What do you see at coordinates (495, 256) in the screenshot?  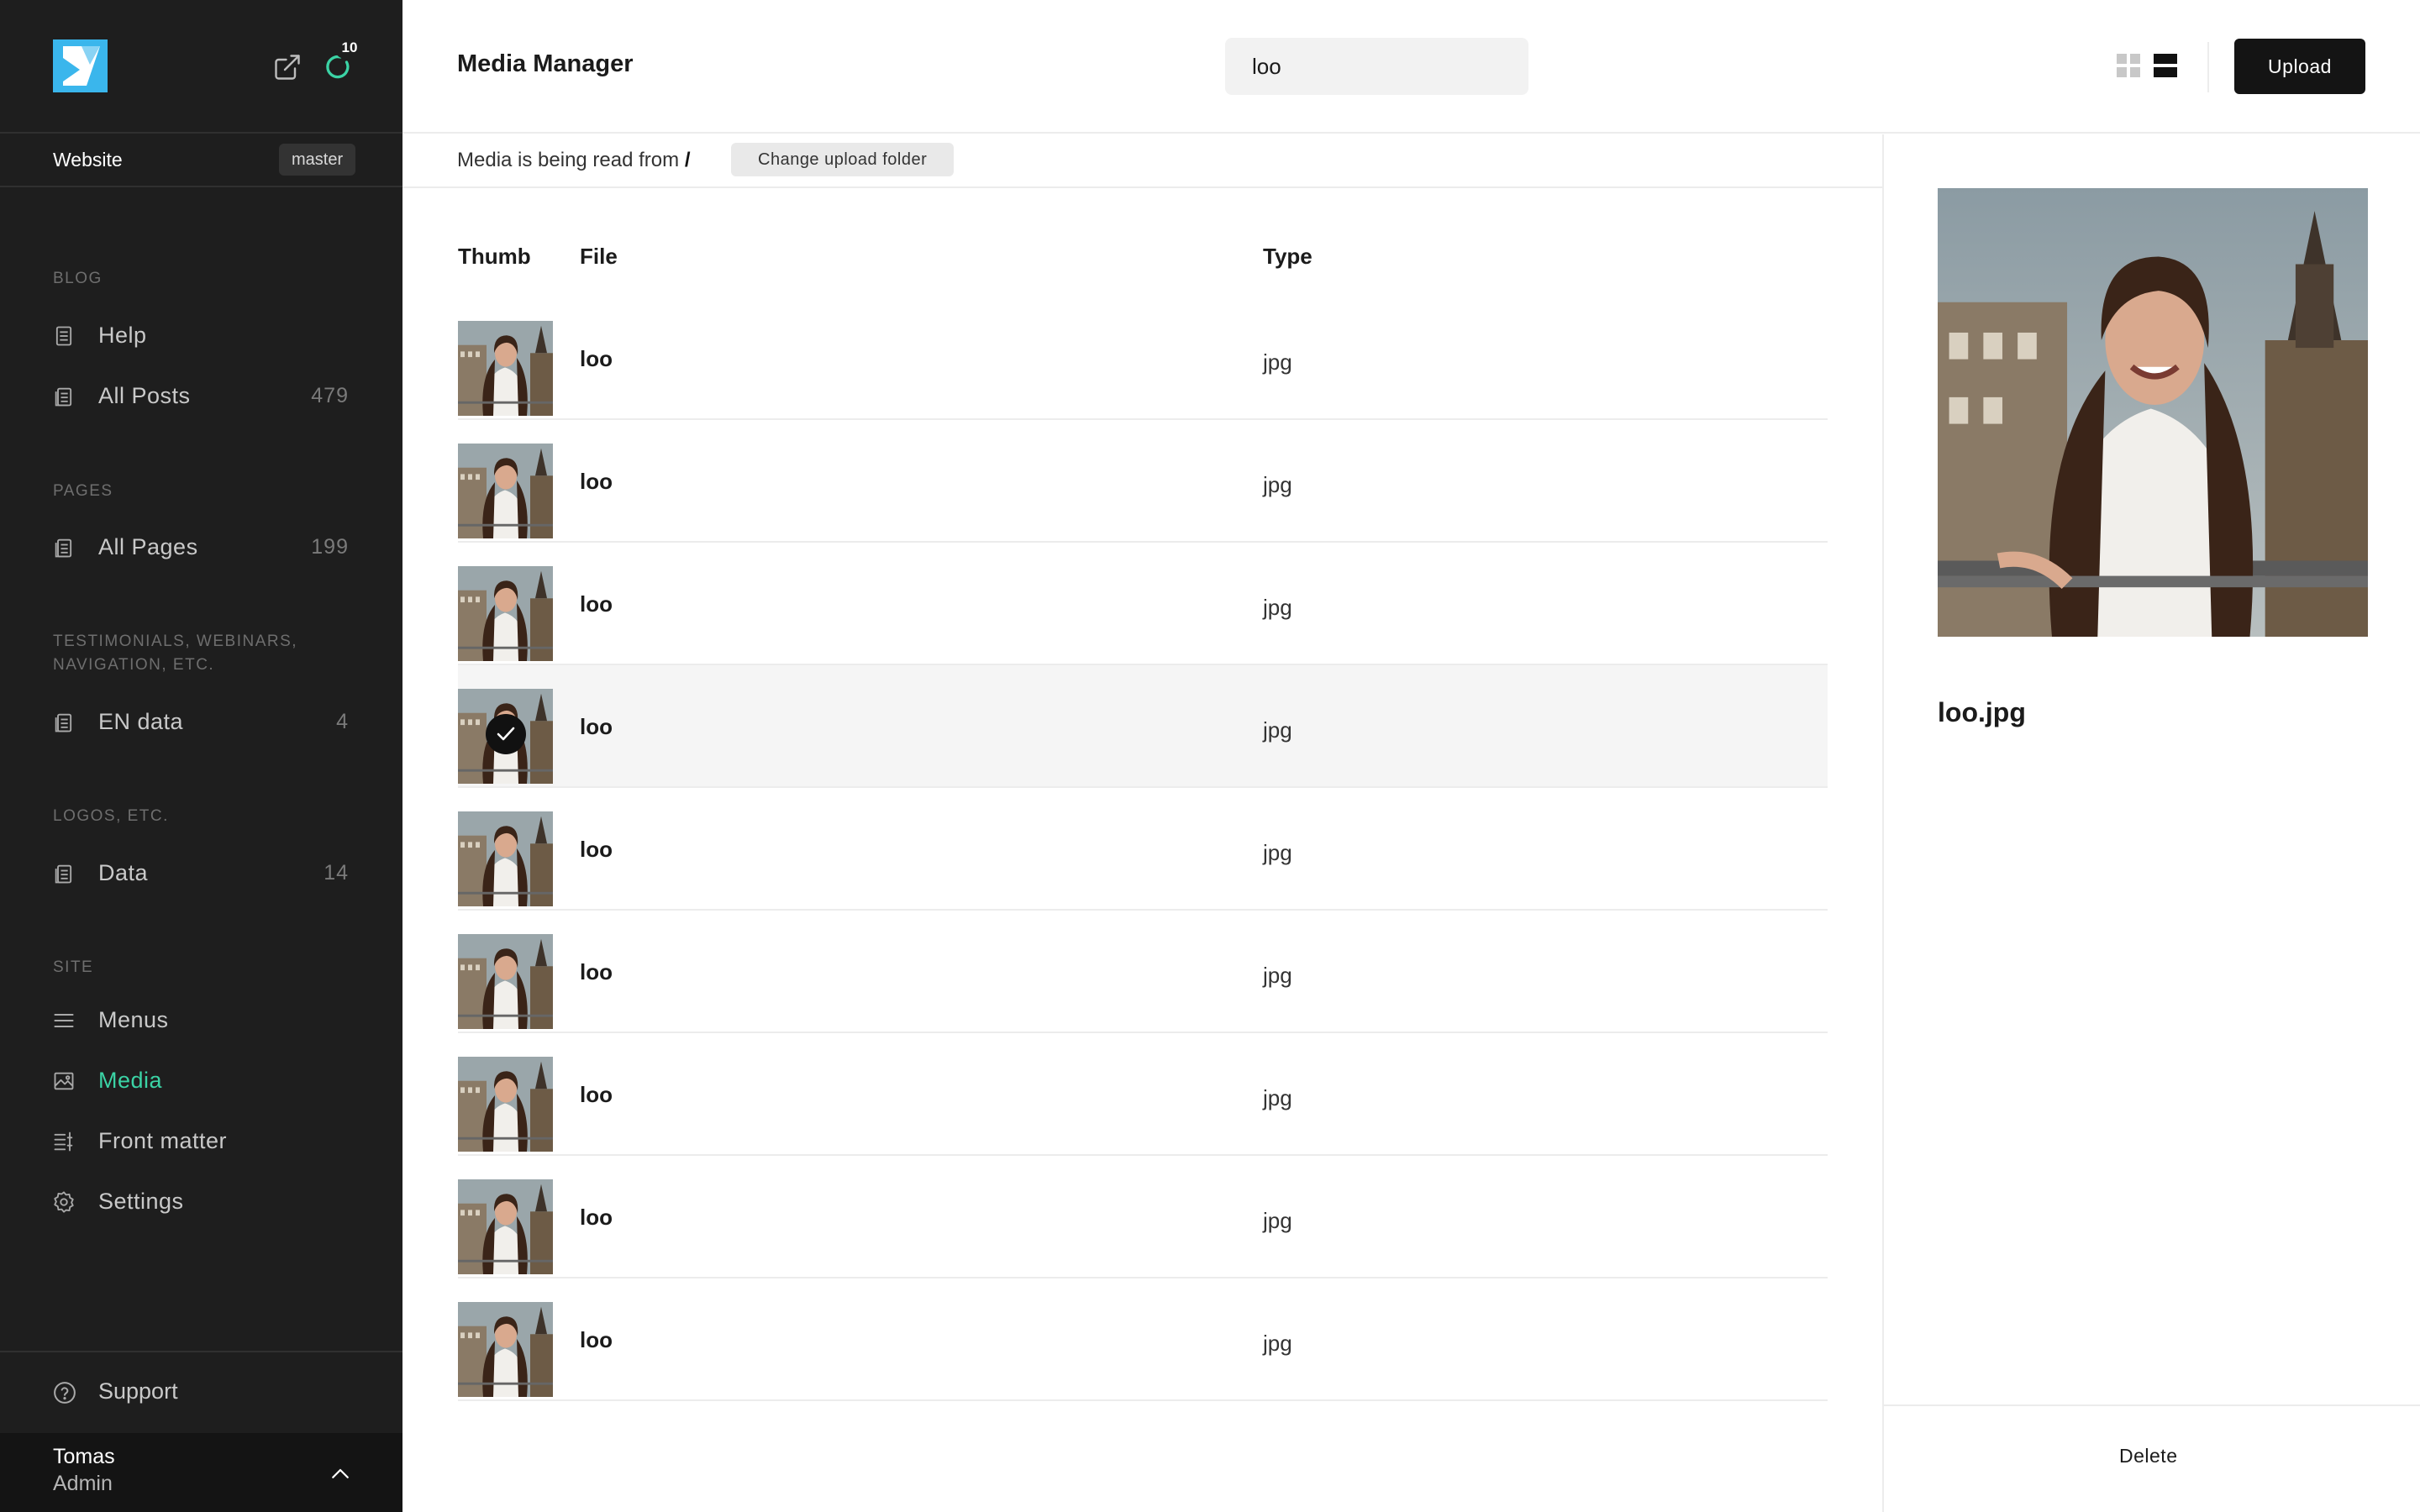 I see `column-header-thumb: Thumb` at bounding box center [495, 256].